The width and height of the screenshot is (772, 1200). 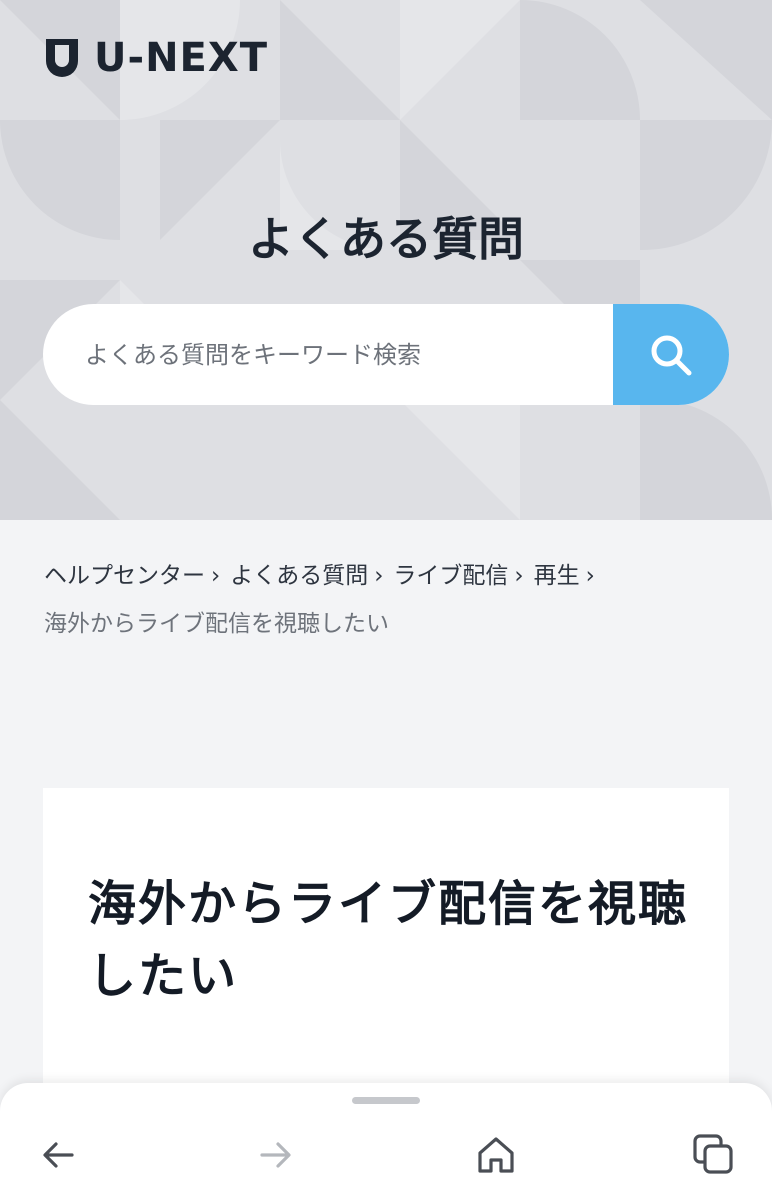 I want to click on tabs-button, so click(x=714, y=1155).